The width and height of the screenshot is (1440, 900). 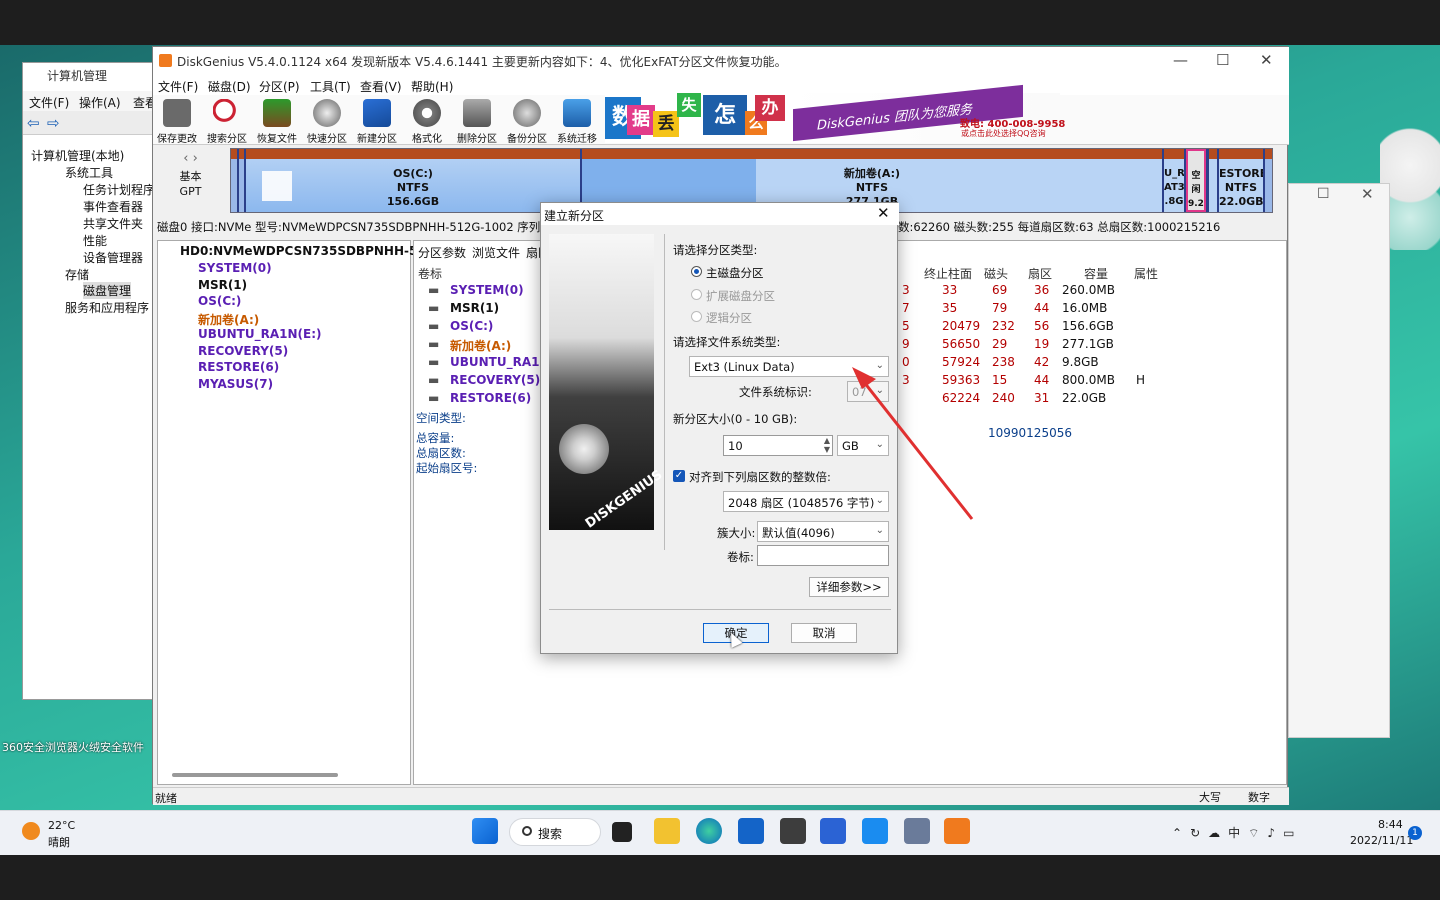 I want to click on clock-time: 8:44, so click(x=1390, y=824).